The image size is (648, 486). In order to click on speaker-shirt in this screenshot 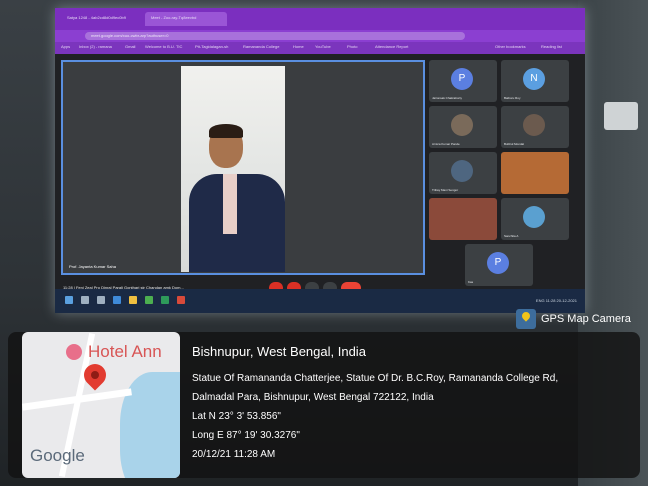, I will do `click(230, 204)`.